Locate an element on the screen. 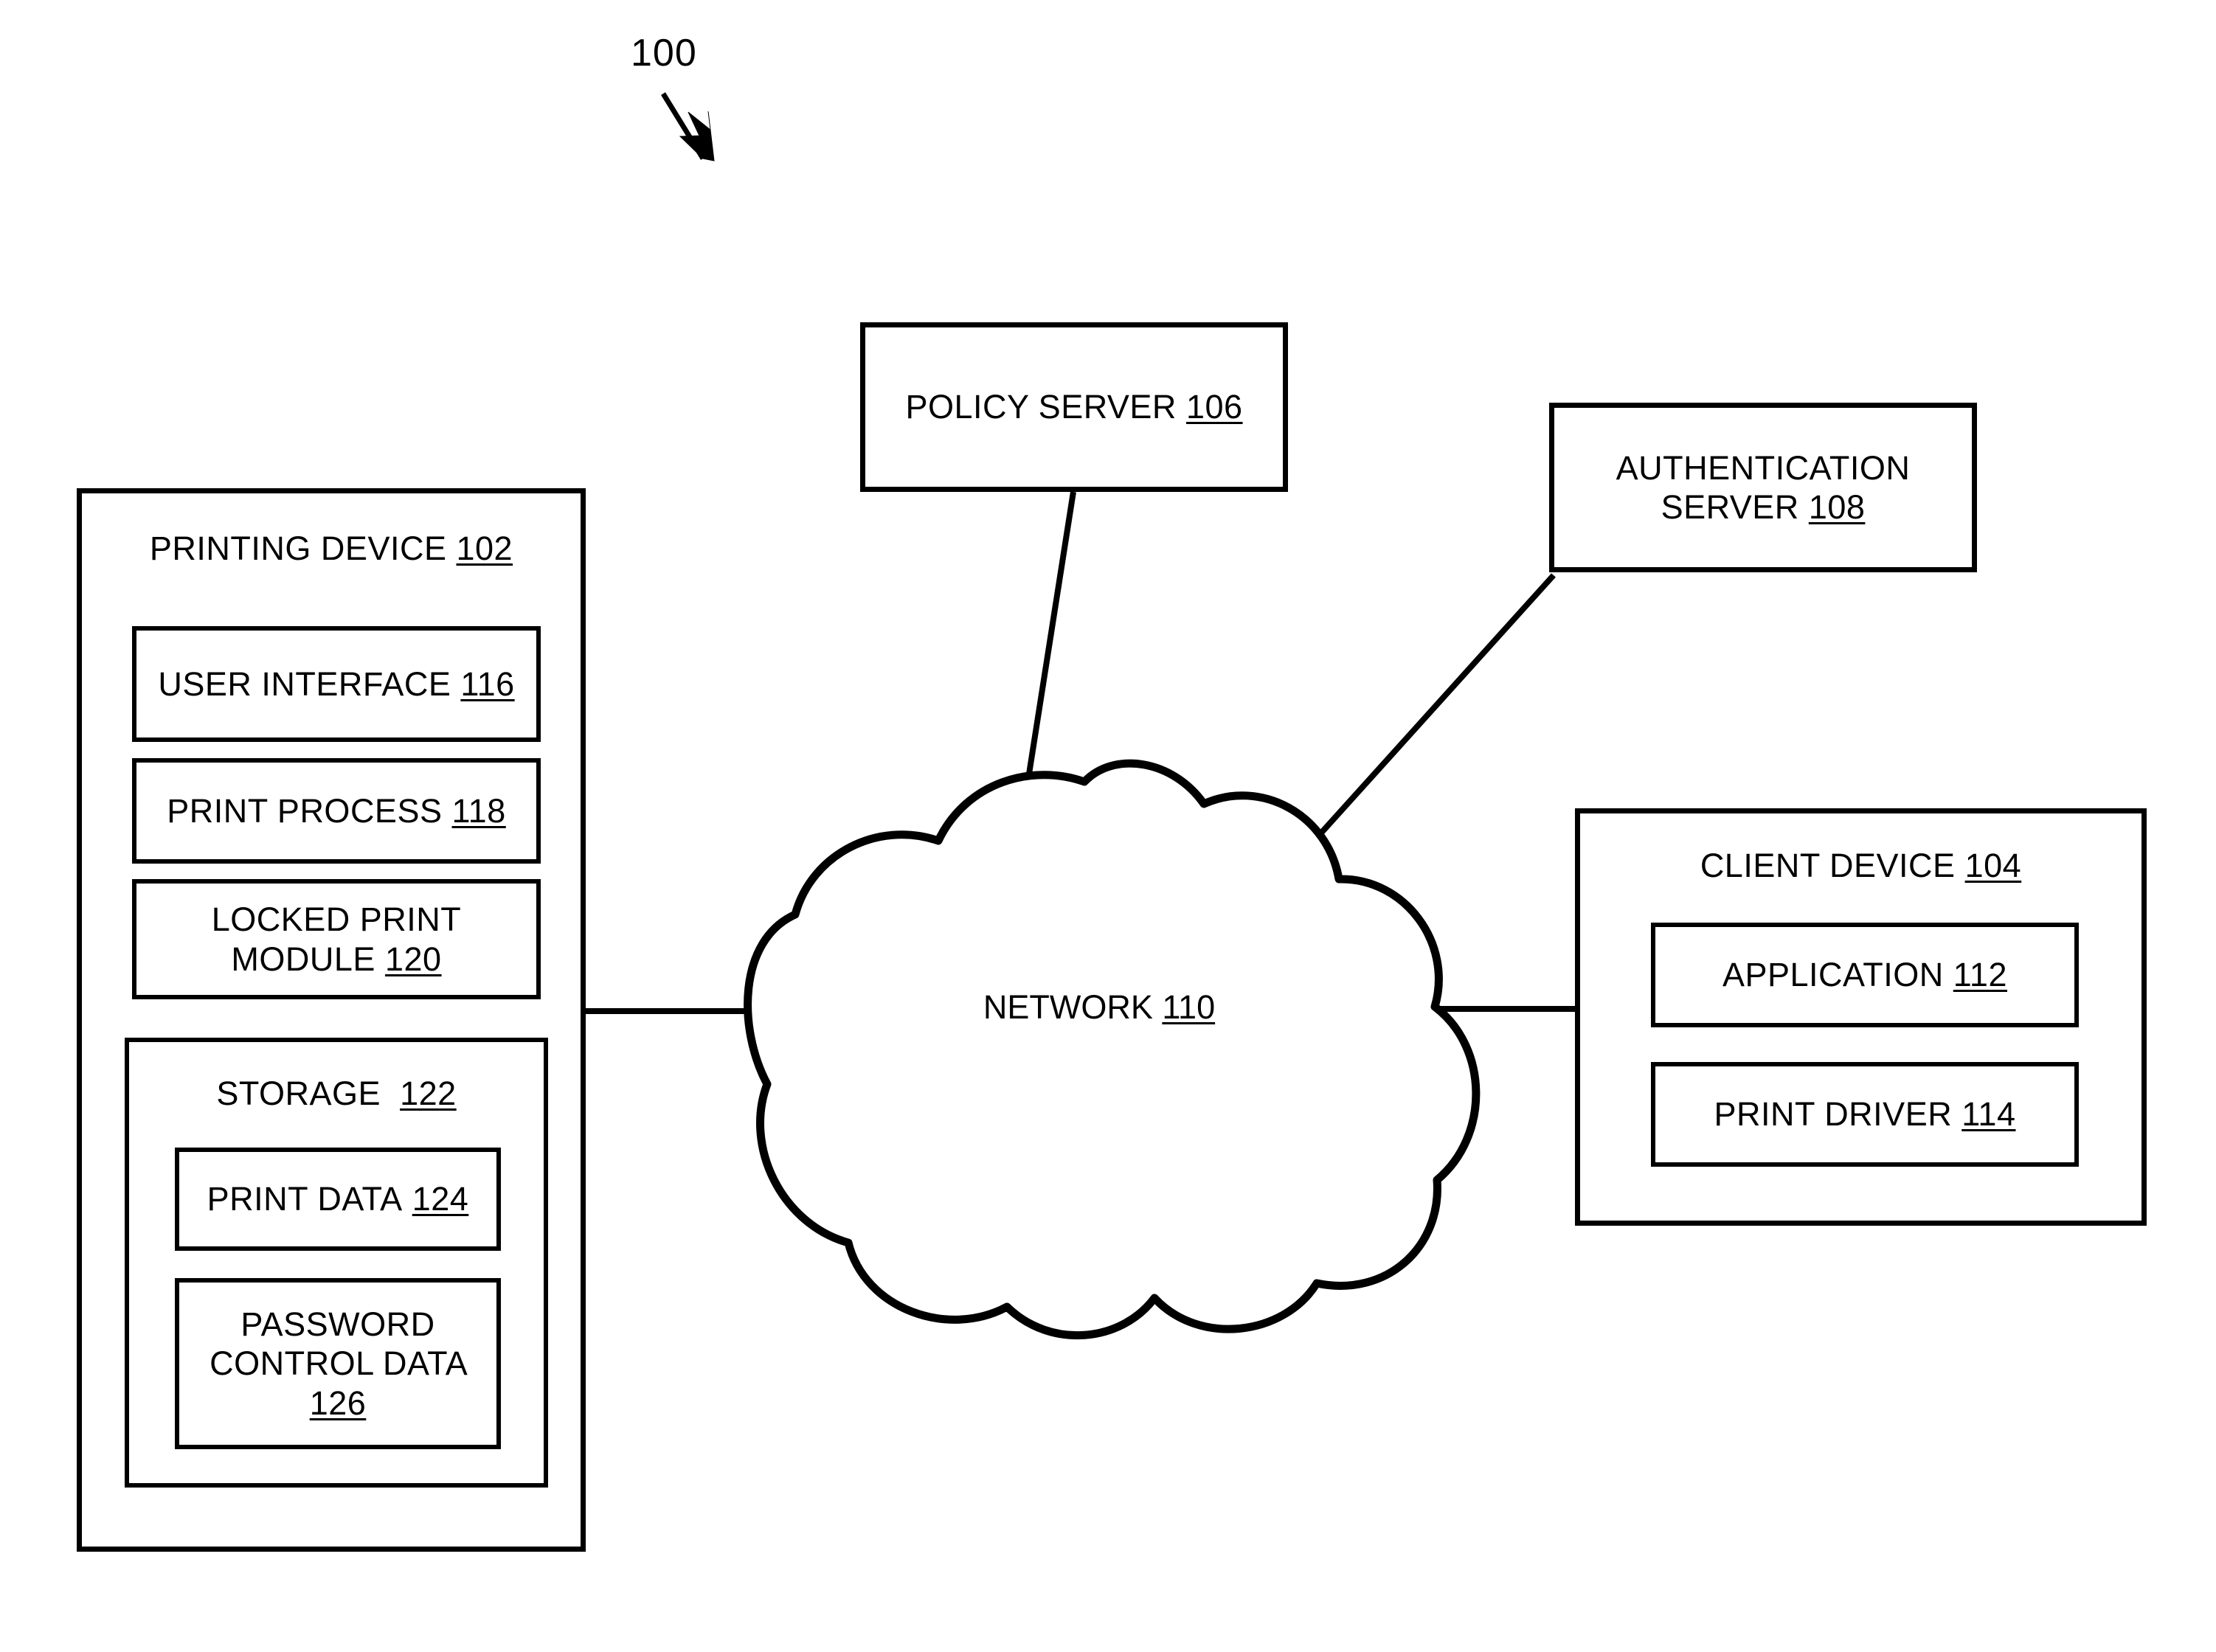 This screenshot has height=1652, width=2216. locked-print-module-label: LOCKED PRINT MODULE 120 is located at coordinates (336, 939).